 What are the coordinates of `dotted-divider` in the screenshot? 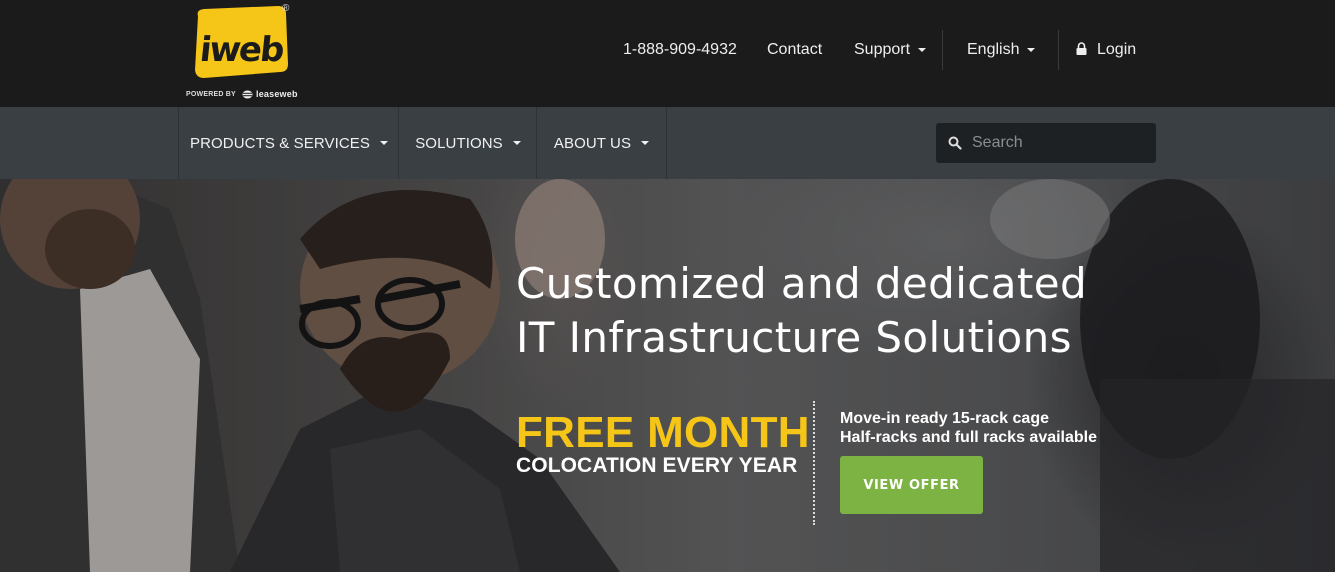 It's located at (814, 463).